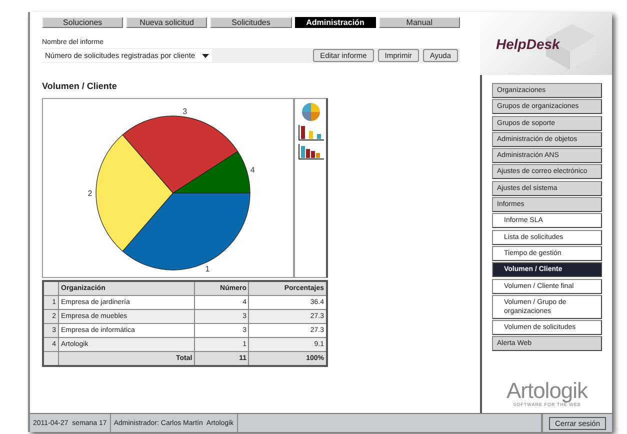  Describe the element at coordinates (252, 170) in the screenshot. I see `slice-label: 4` at that location.